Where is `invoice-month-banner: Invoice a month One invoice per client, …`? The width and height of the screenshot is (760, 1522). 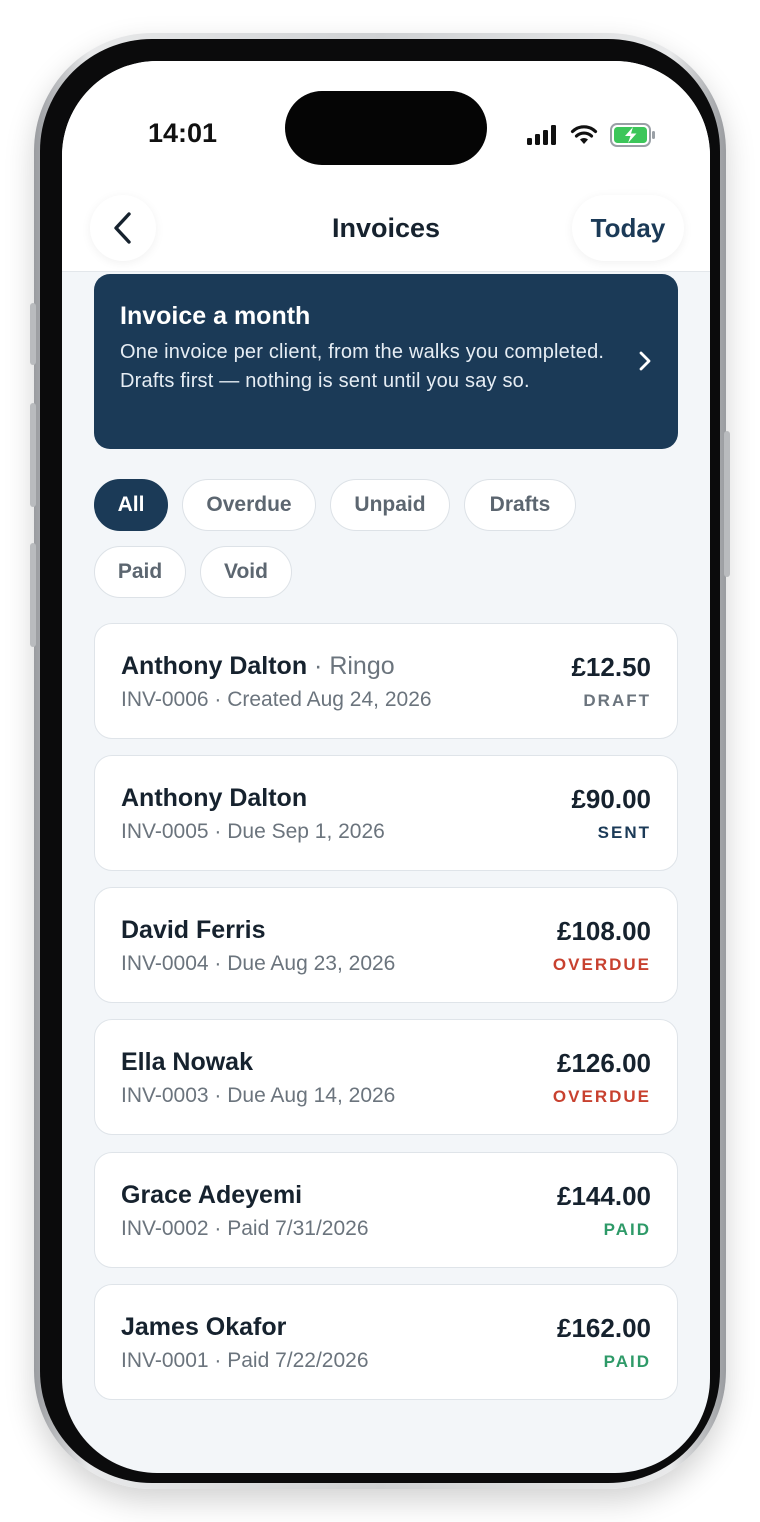 invoice-month-banner: Invoice a month One invoice per client, … is located at coordinates (386, 361).